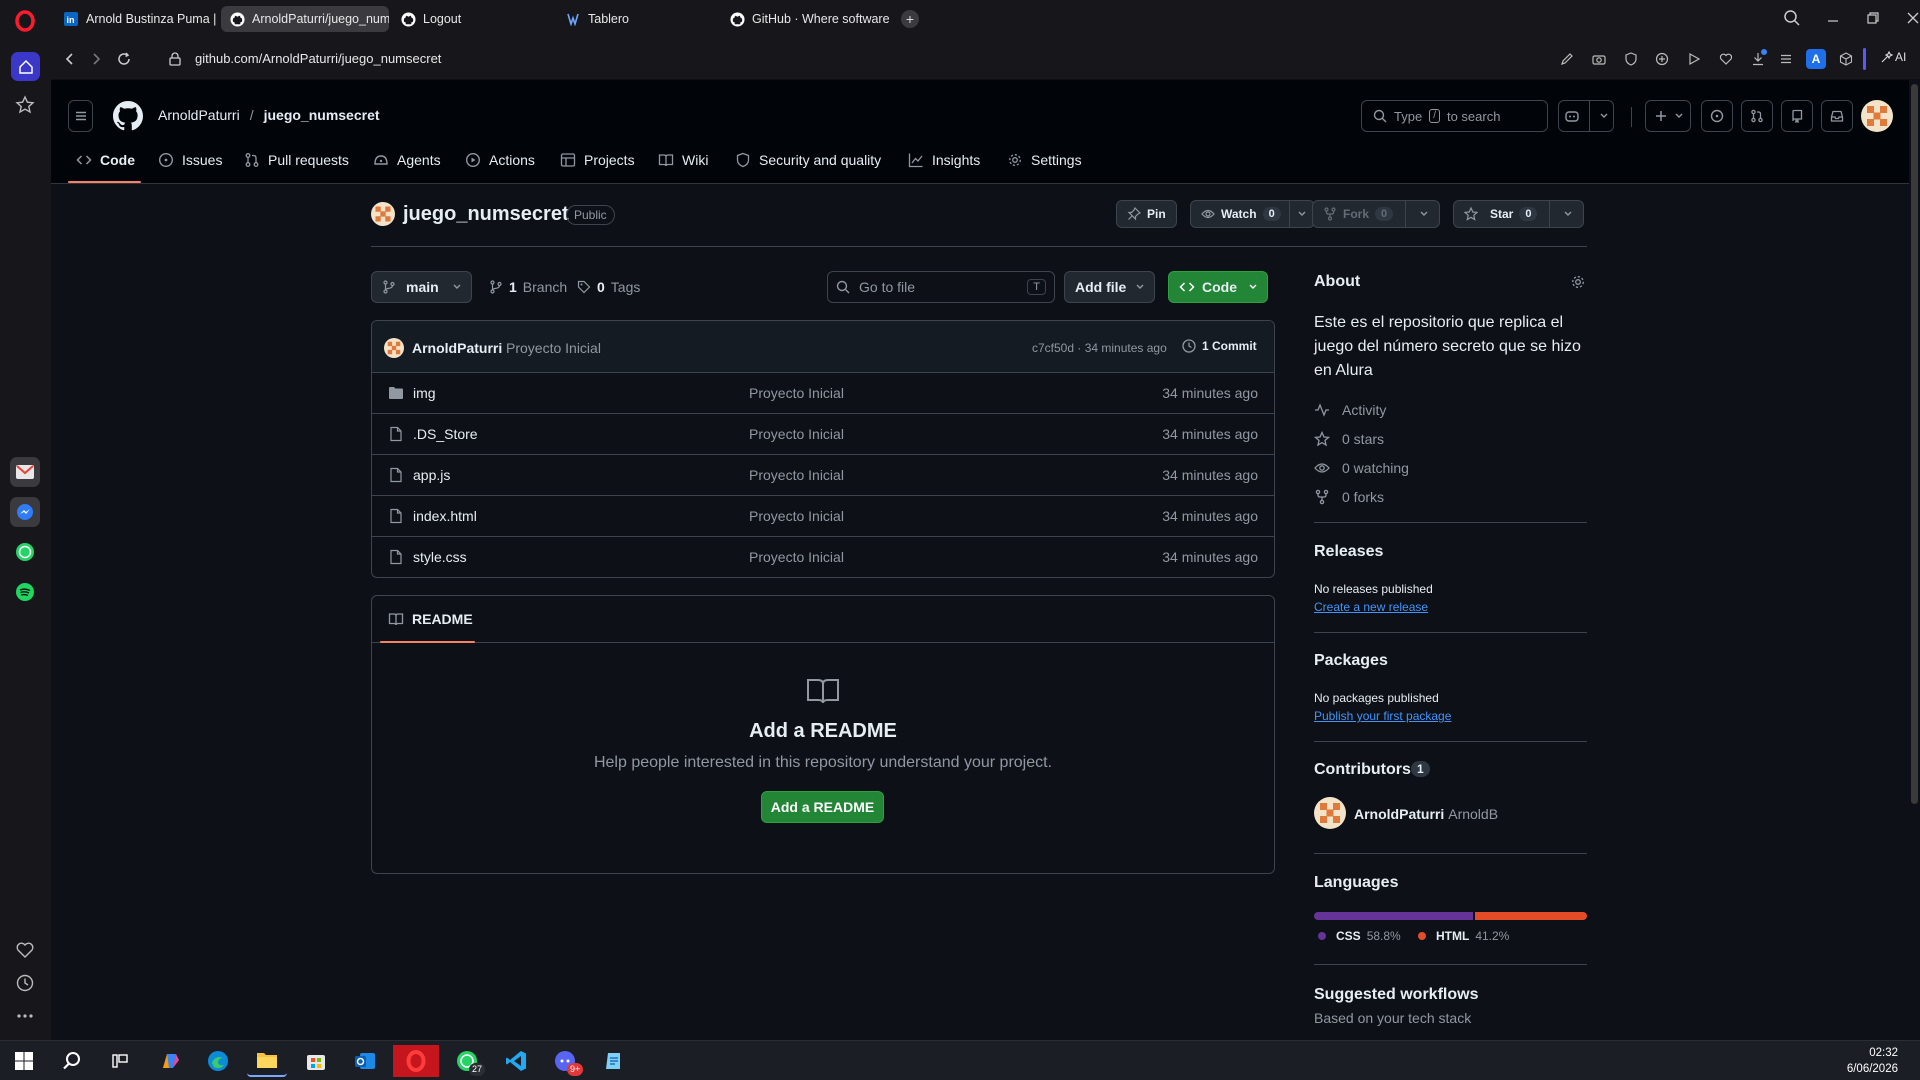  I want to click on tab-wiki: Wiki, so click(683, 160).